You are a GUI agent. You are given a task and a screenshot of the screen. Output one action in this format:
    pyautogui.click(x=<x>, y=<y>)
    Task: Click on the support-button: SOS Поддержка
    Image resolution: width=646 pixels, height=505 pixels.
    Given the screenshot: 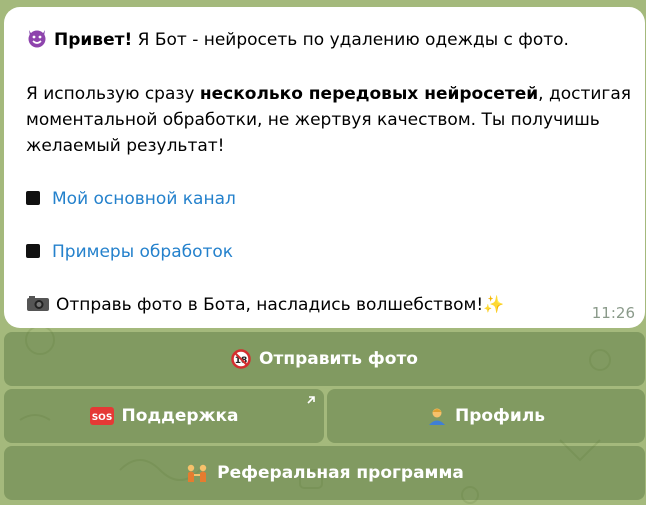 What is the action you would take?
    pyautogui.click(x=164, y=416)
    